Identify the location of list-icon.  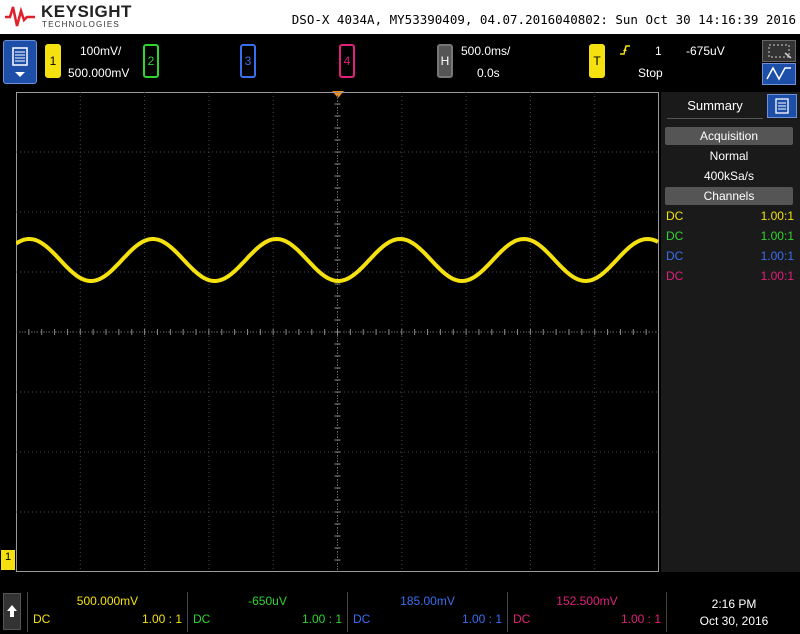
(782, 106).